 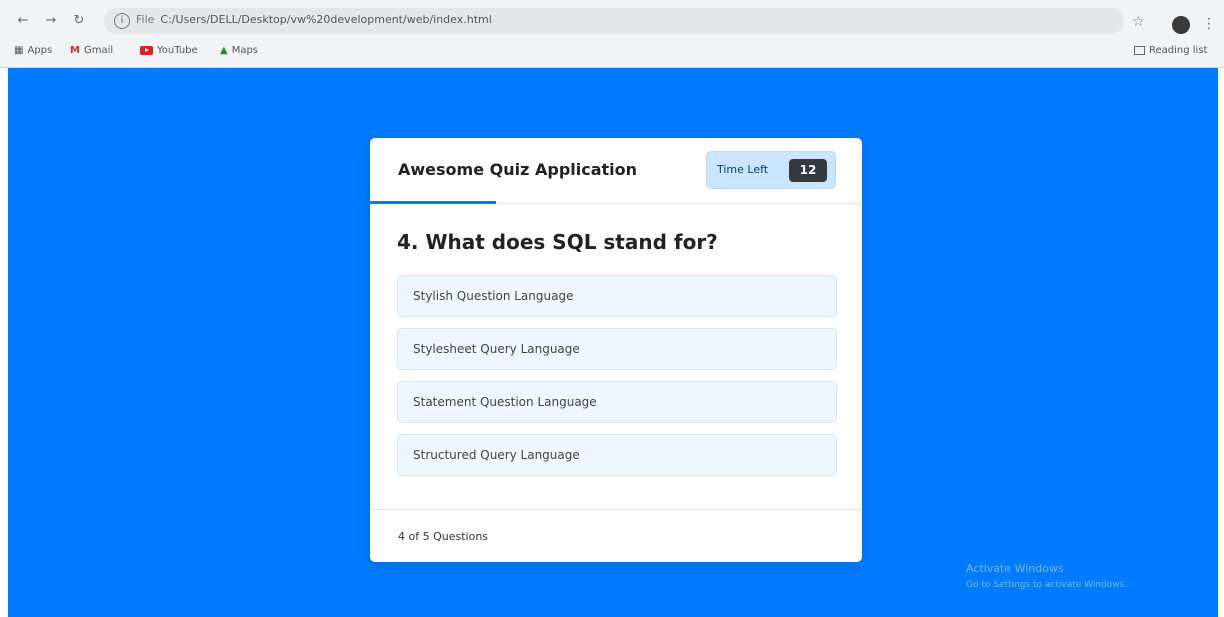 What do you see at coordinates (1178, 50) in the screenshot?
I see `reading-list-label: Reading list` at bounding box center [1178, 50].